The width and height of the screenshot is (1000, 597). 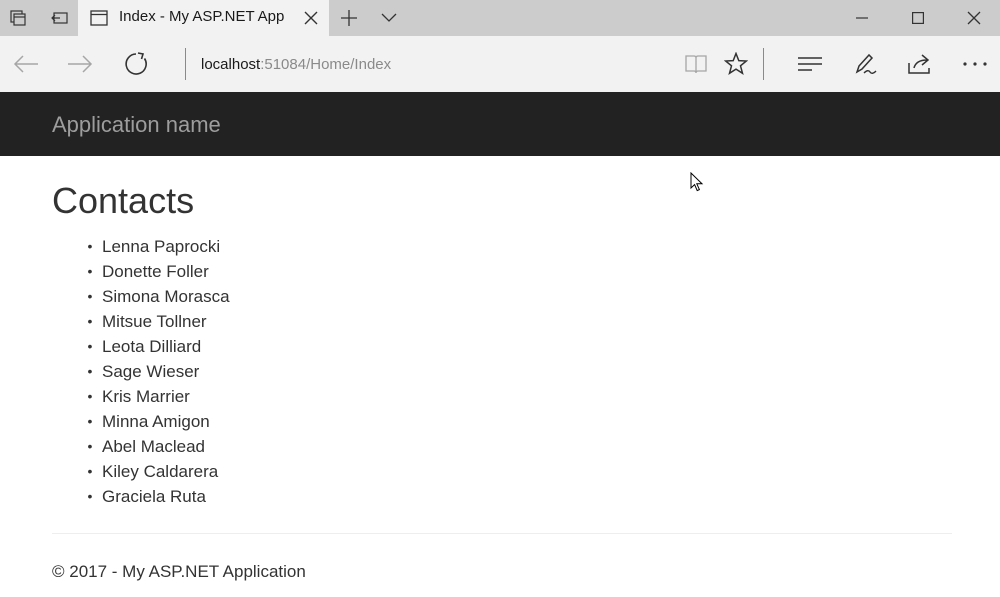 What do you see at coordinates (918, 18) in the screenshot?
I see `maximize-button` at bounding box center [918, 18].